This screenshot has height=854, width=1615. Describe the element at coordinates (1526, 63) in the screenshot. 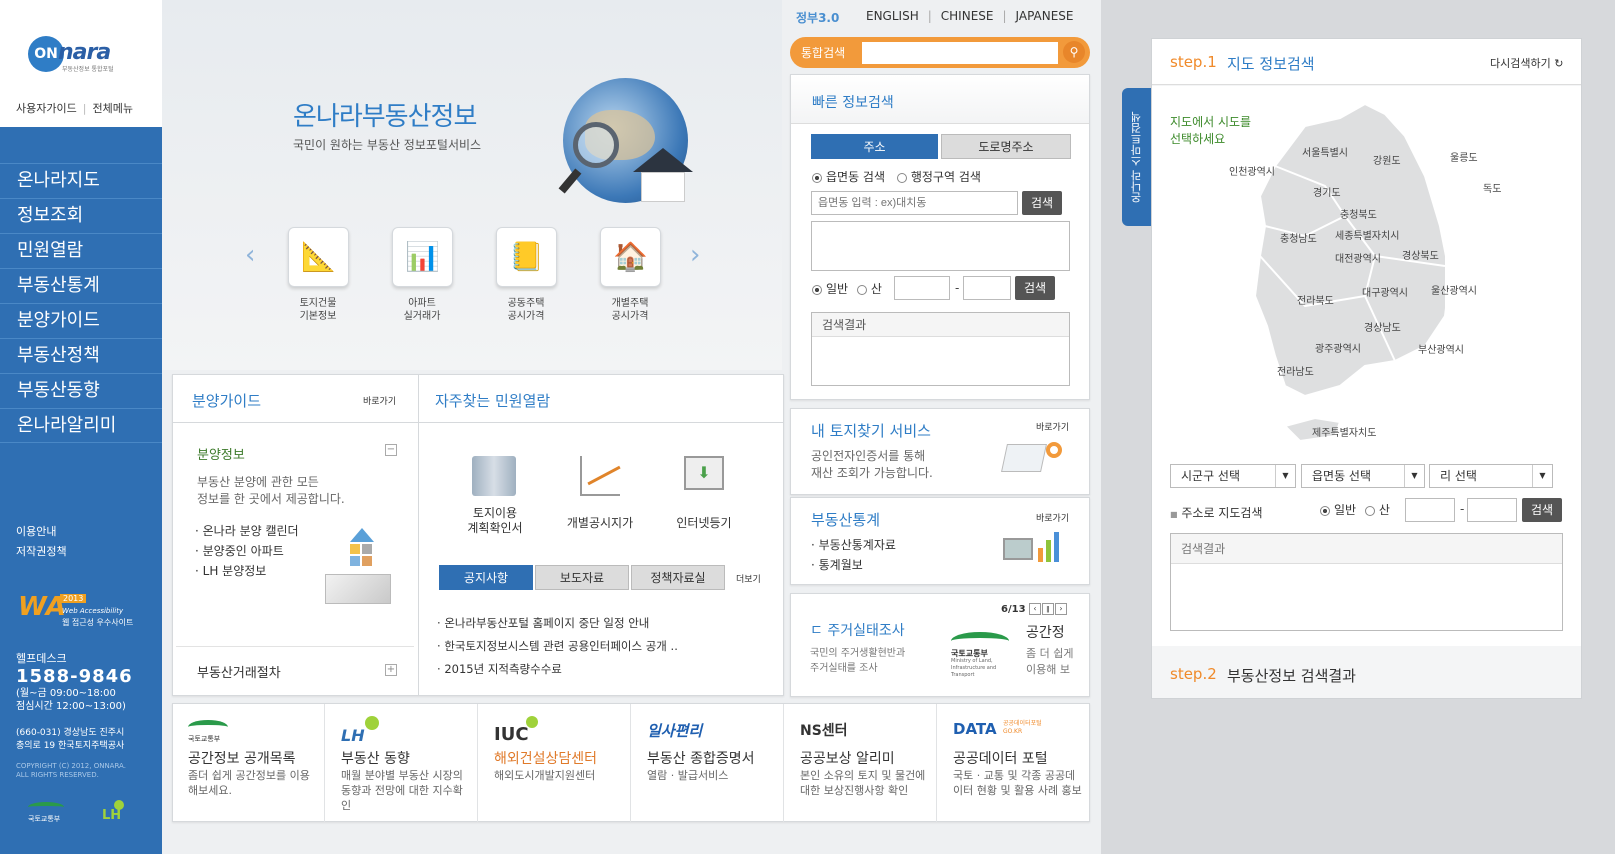

I see `reset-search-link: 다시검색하기 ↻` at that location.